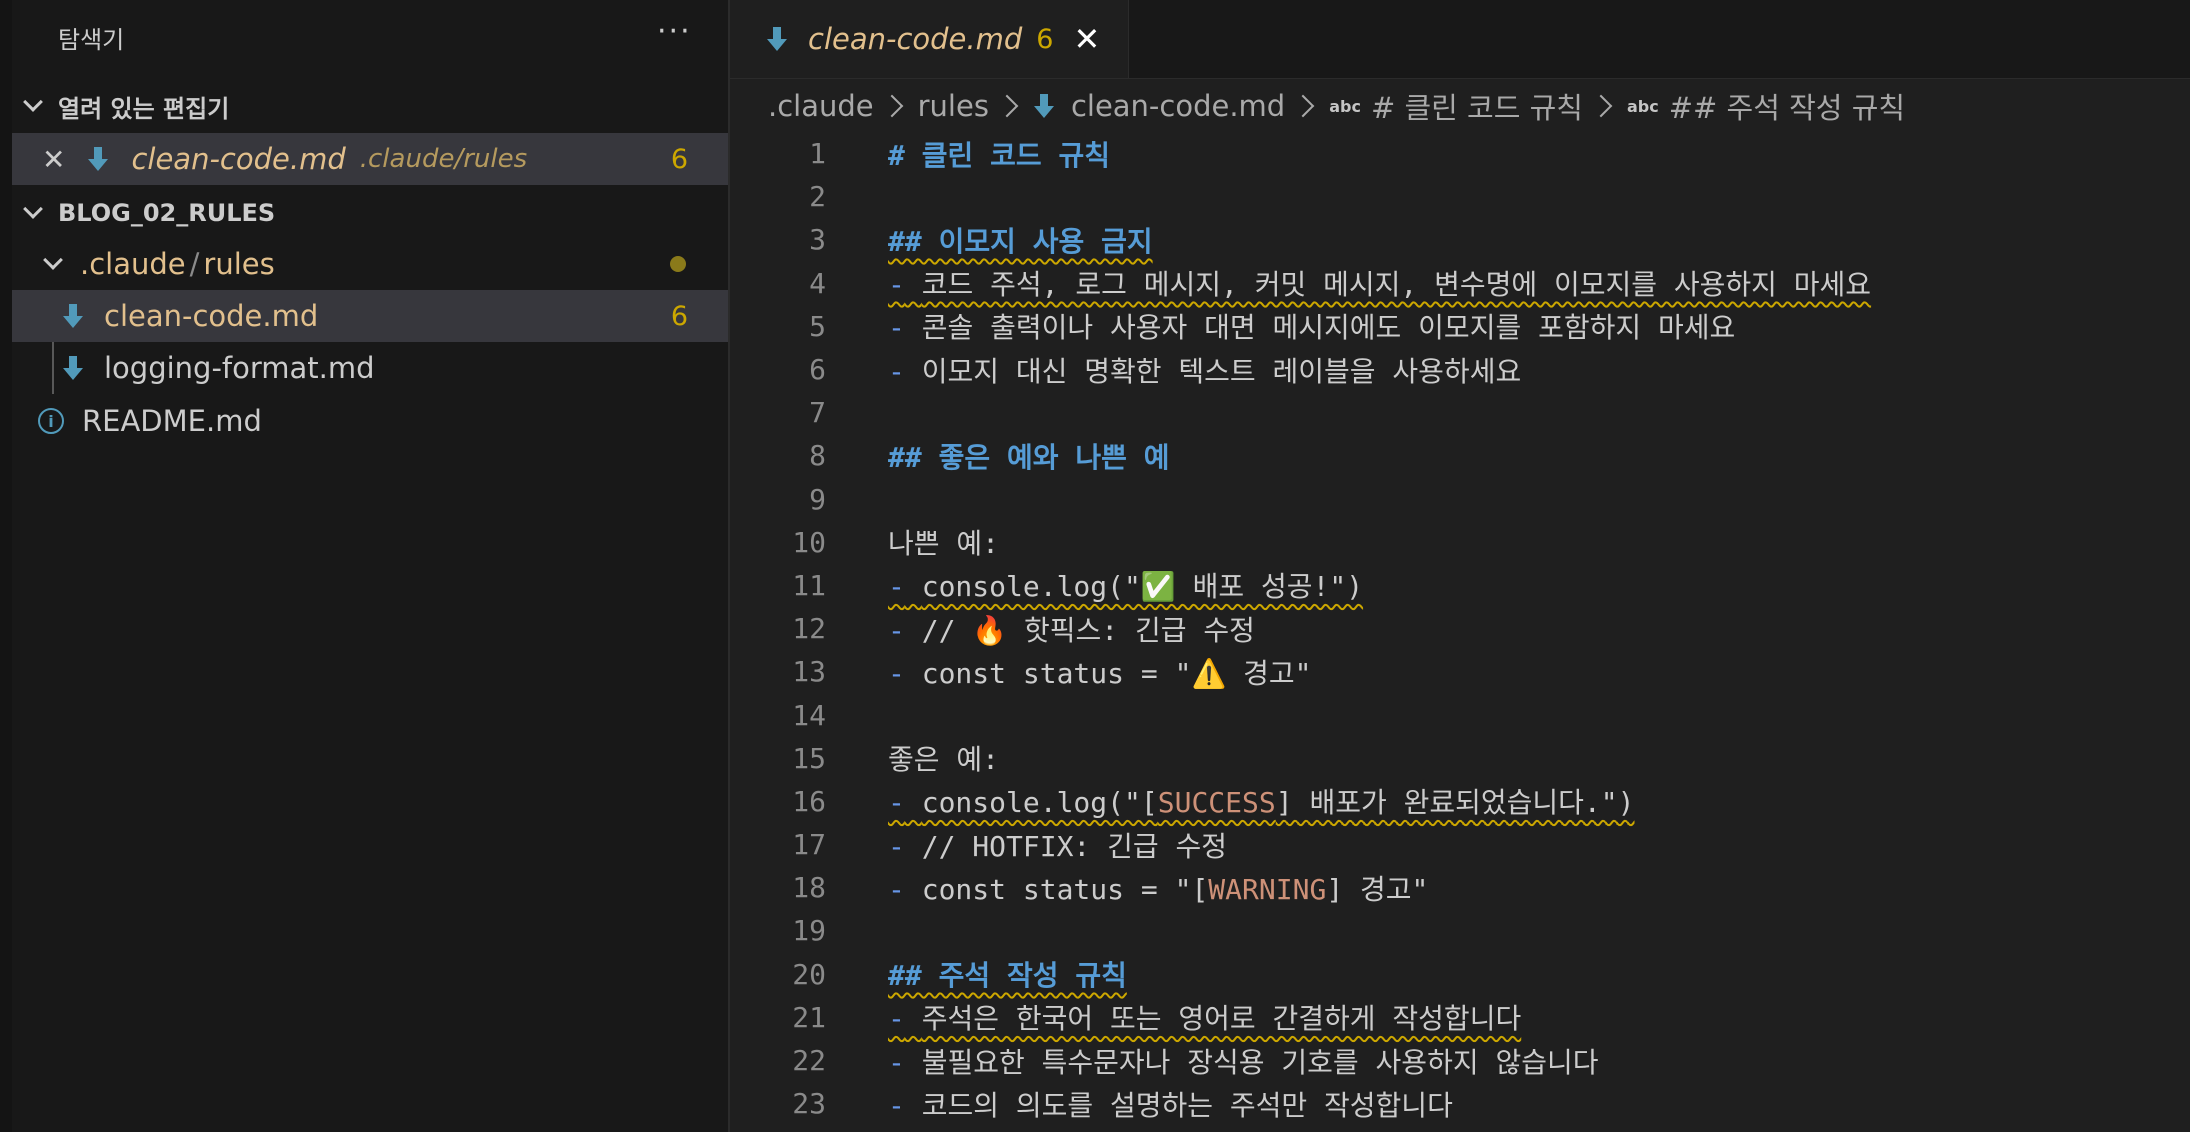 The width and height of the screenshot is (2190, 1132). I want to click on line-number: 13, so click(809, 672).